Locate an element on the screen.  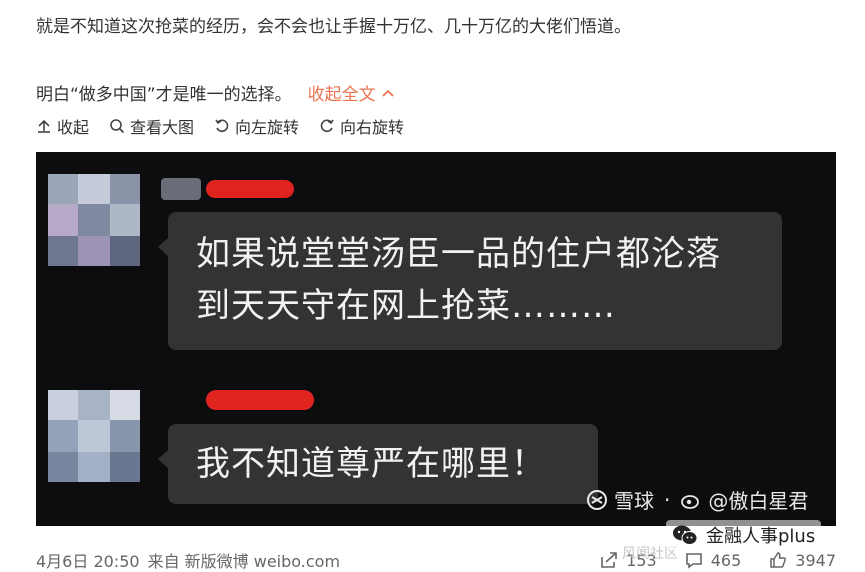
post-text-line-1: 就是不知道这次抢菜的经历，会不会也让手握十万亿、几十万亿的大佬们悟道。 is located at coordinates (333, 27).